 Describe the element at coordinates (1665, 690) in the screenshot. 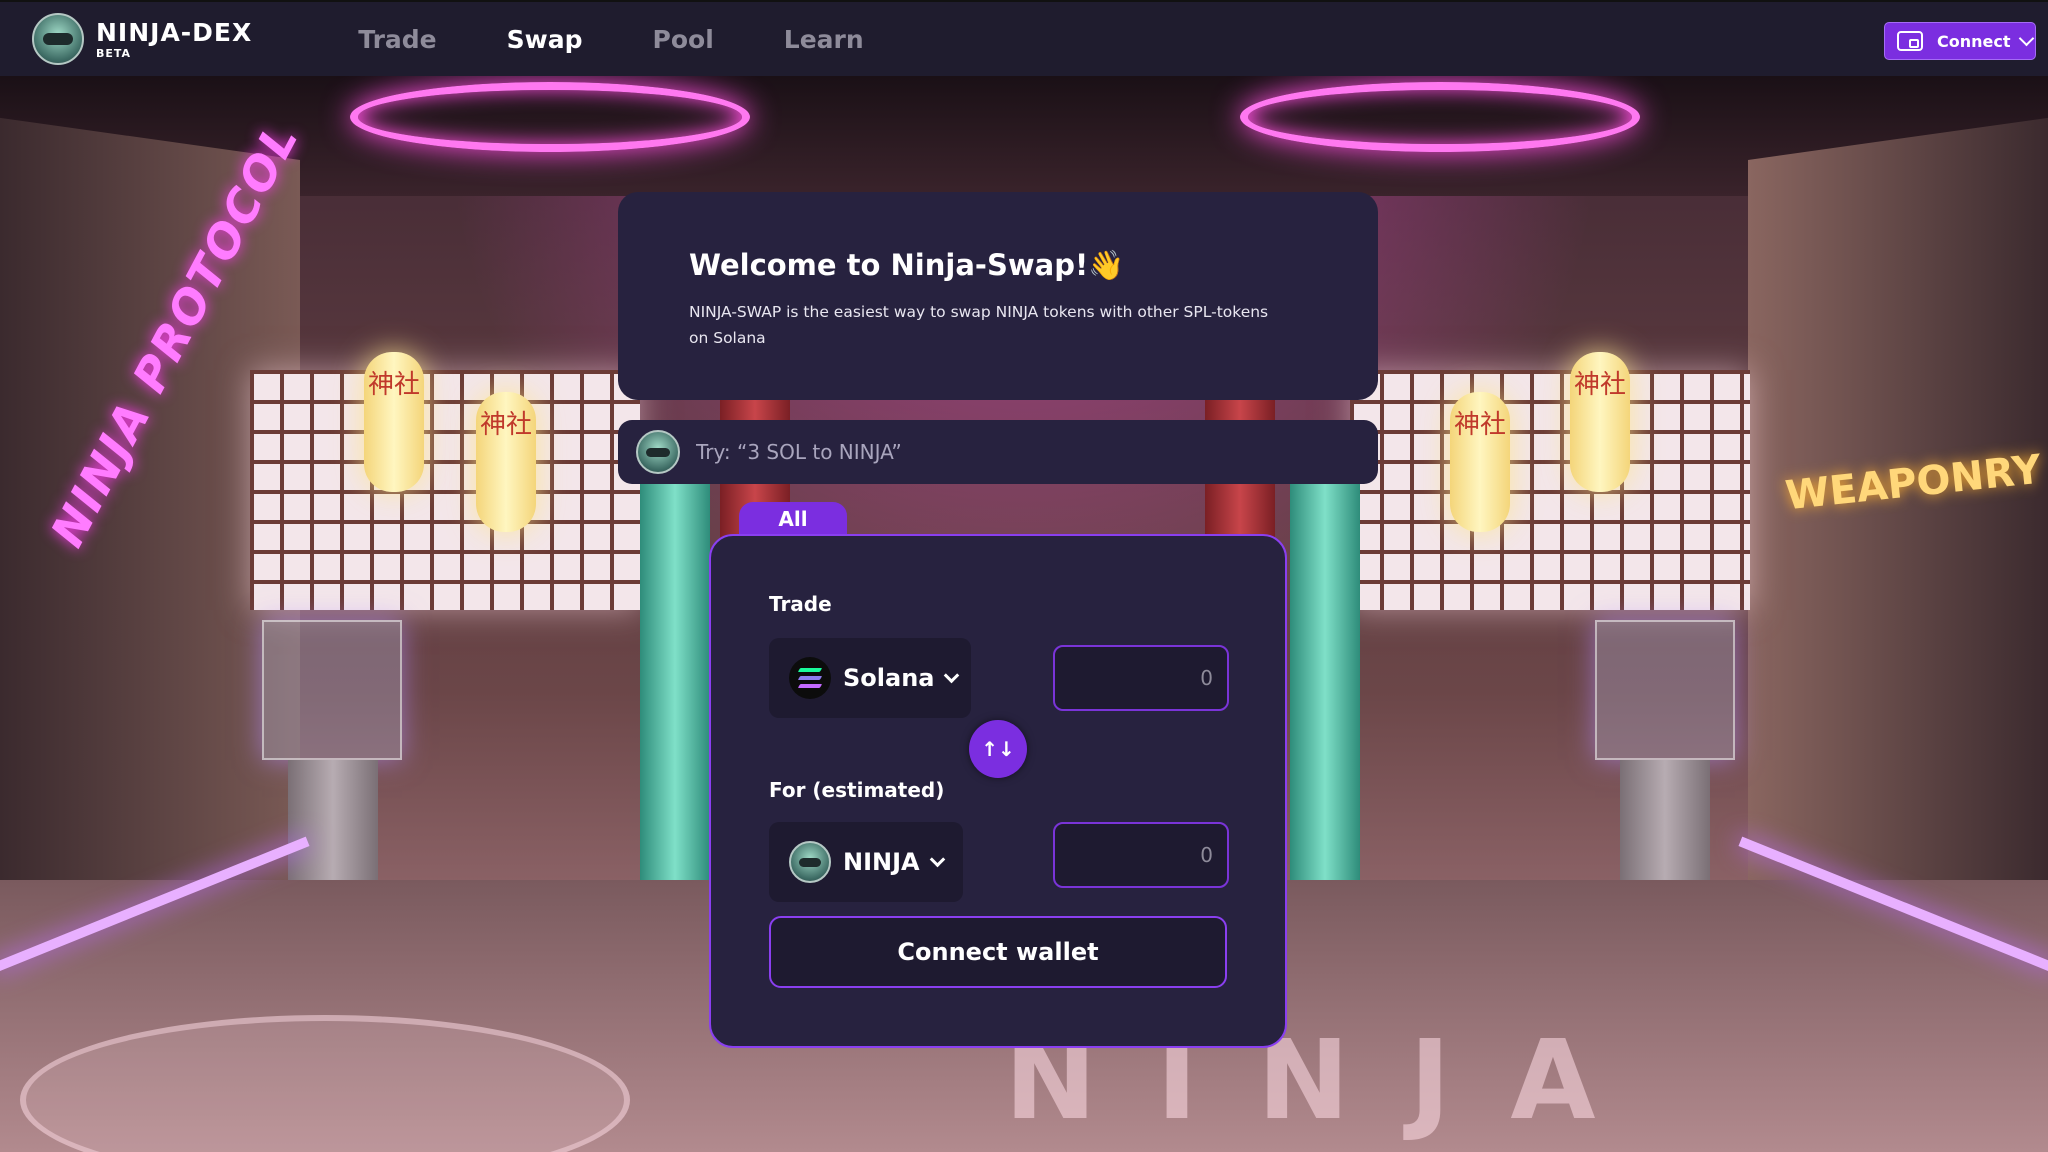

I see `display-case-right` at that location.